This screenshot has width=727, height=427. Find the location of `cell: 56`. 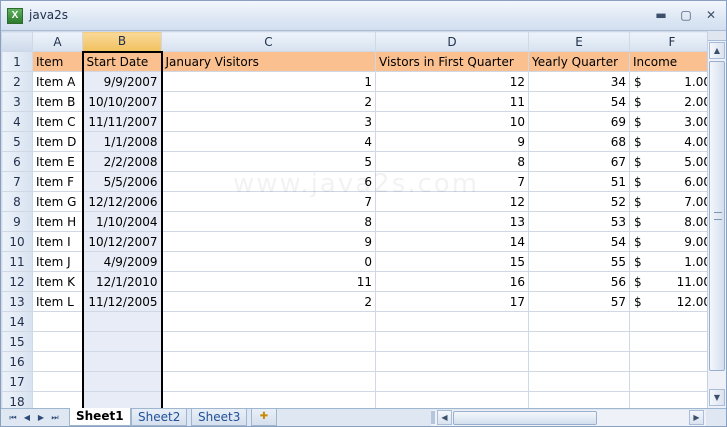

cell: 56 is located at coordinates (579, 281).